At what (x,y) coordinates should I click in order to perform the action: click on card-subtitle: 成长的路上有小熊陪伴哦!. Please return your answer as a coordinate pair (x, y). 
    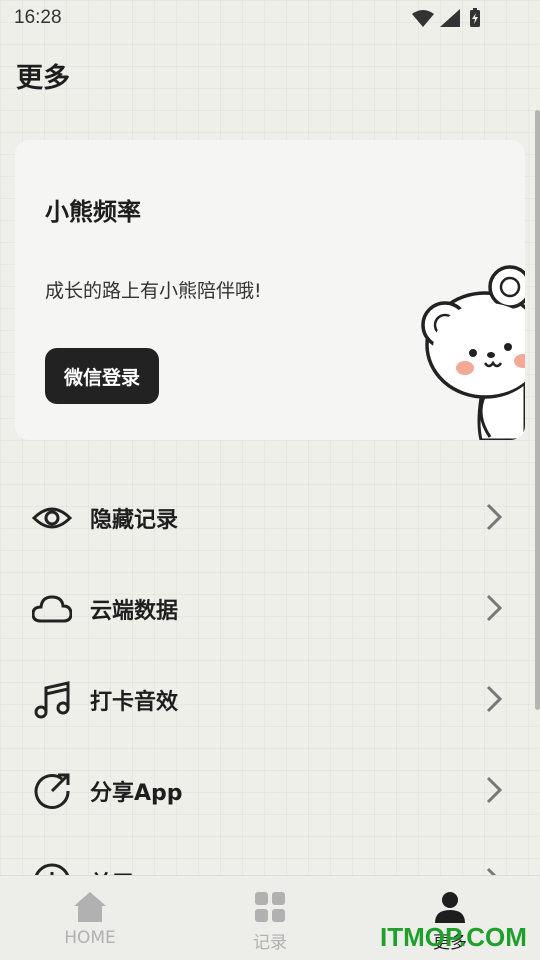
    Looking at the image, I should click on (153, 291).